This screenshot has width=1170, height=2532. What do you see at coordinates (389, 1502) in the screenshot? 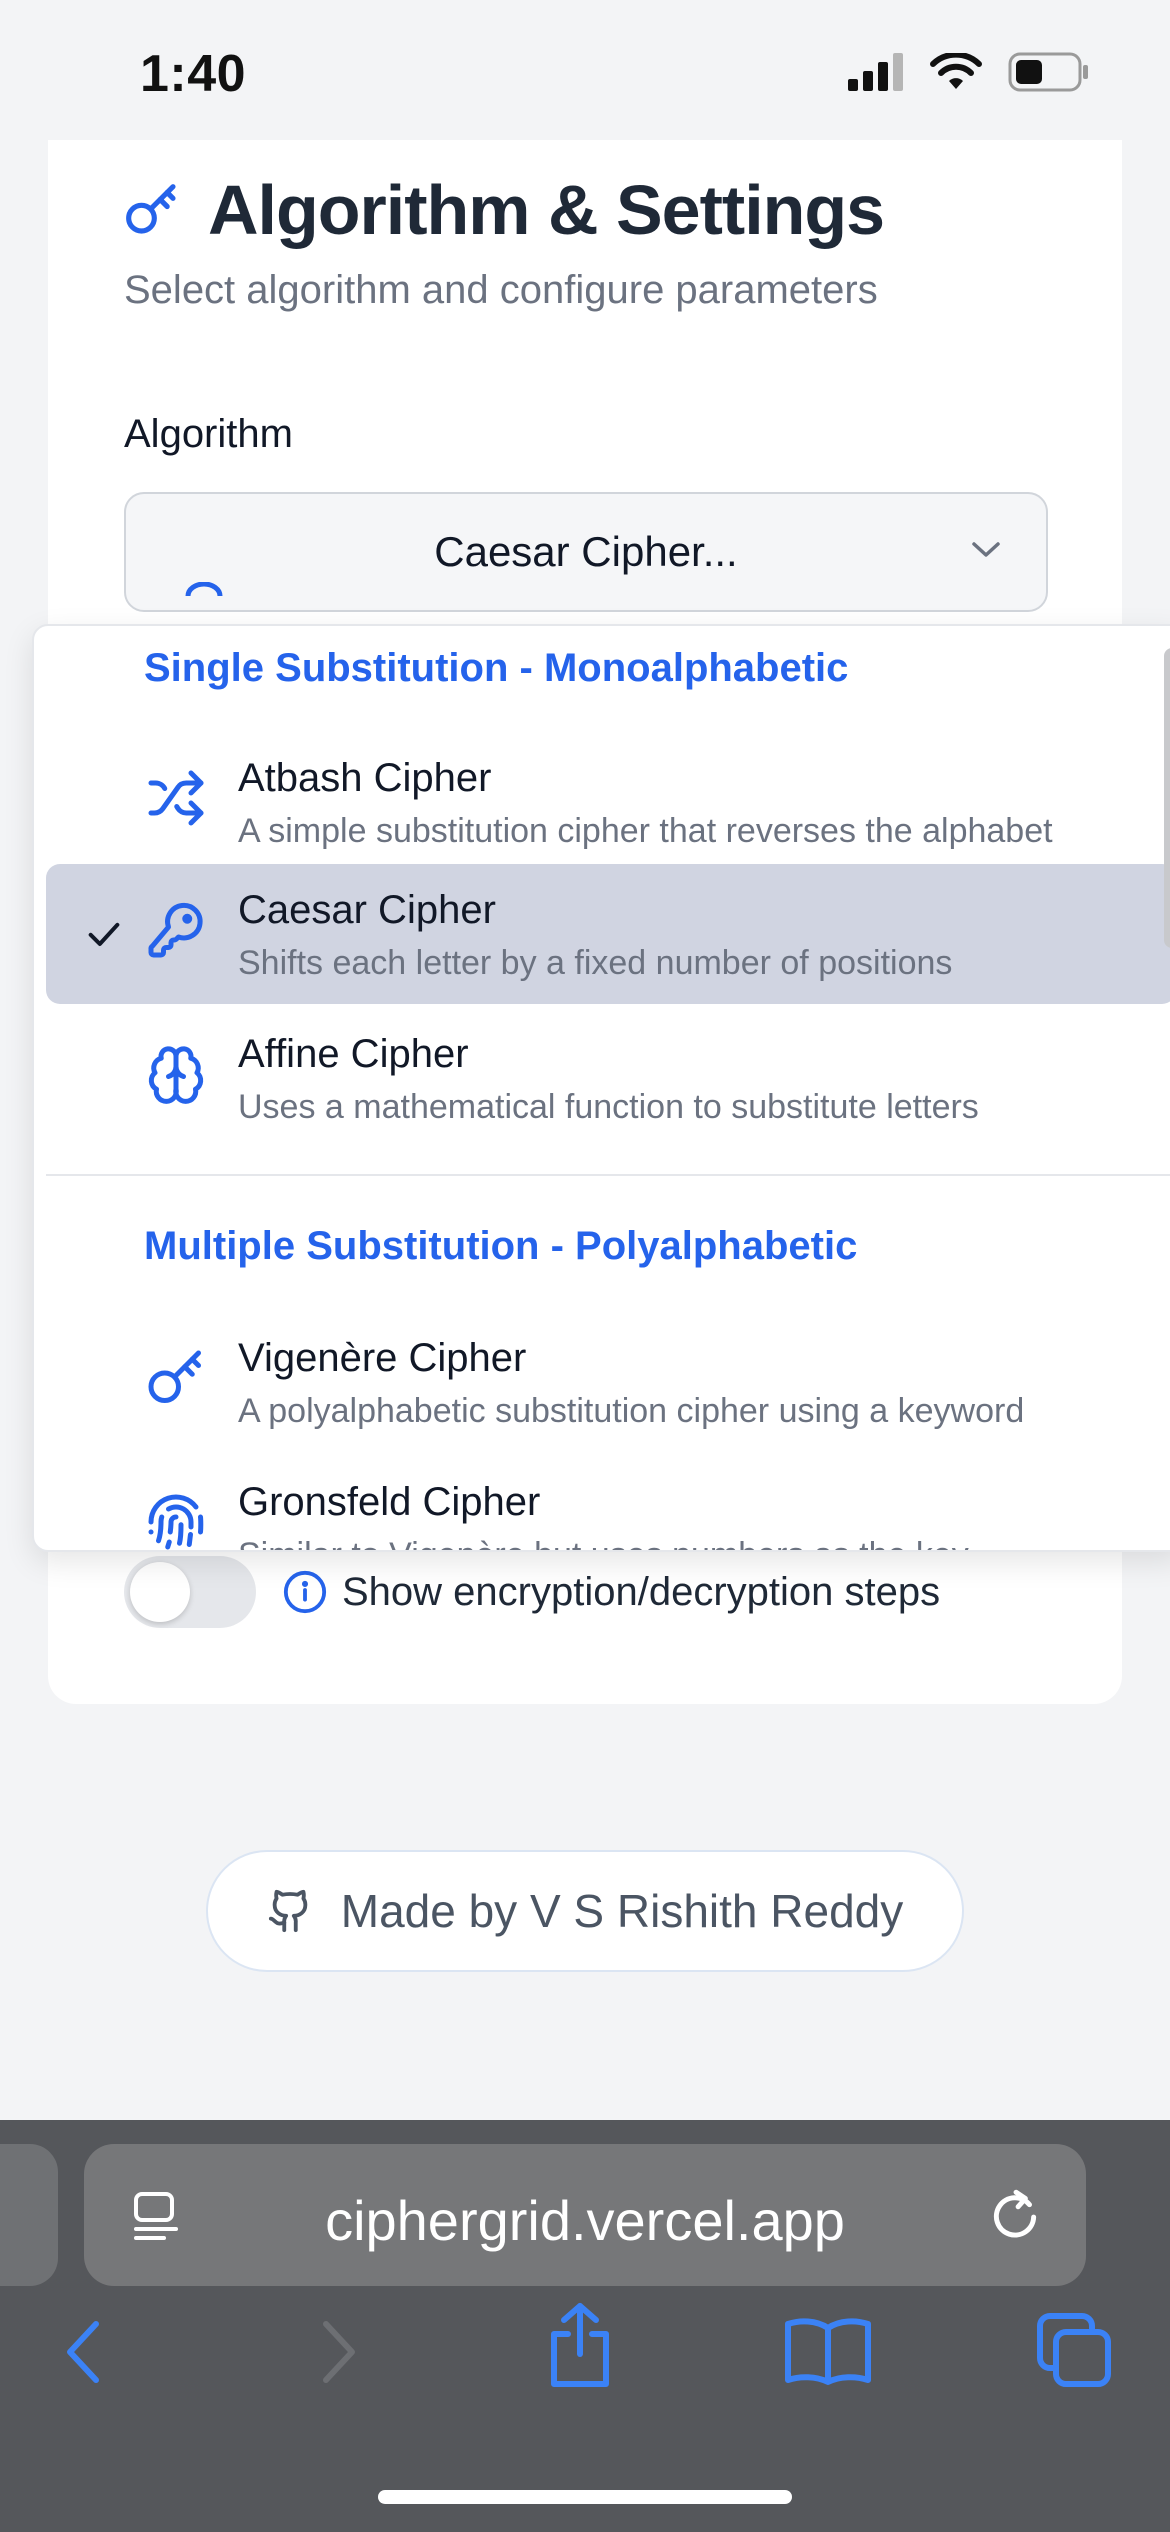
I see `option-name: Gronsfeld Cipher` at bounding box center [389, 1502].